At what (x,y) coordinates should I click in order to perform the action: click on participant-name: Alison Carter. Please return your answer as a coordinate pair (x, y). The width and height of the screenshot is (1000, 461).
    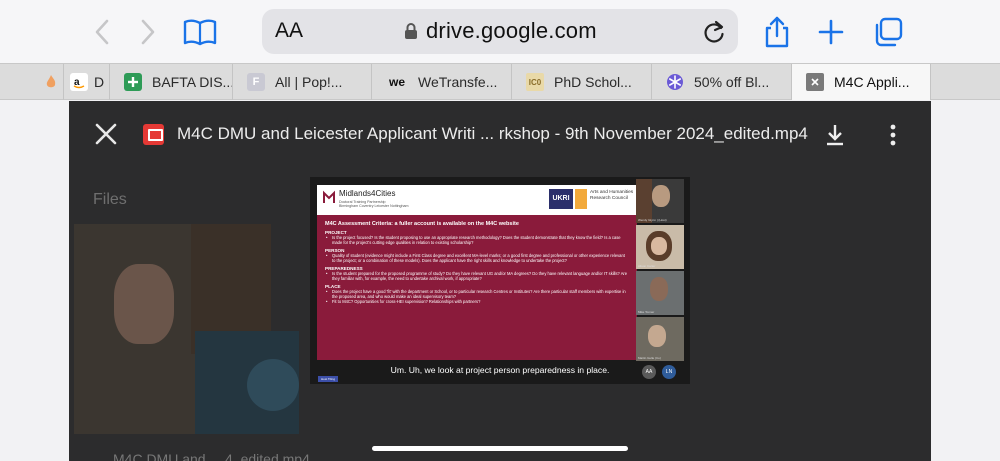
    Looking at the image, I should click on (647, 266).